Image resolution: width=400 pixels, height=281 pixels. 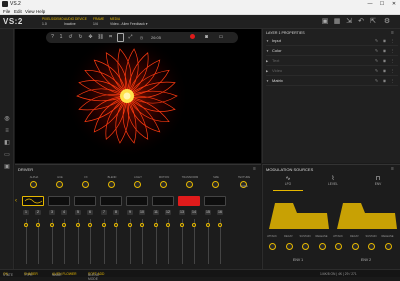 I want to click on folder-icon: ▭, so click(x=221, y=37).